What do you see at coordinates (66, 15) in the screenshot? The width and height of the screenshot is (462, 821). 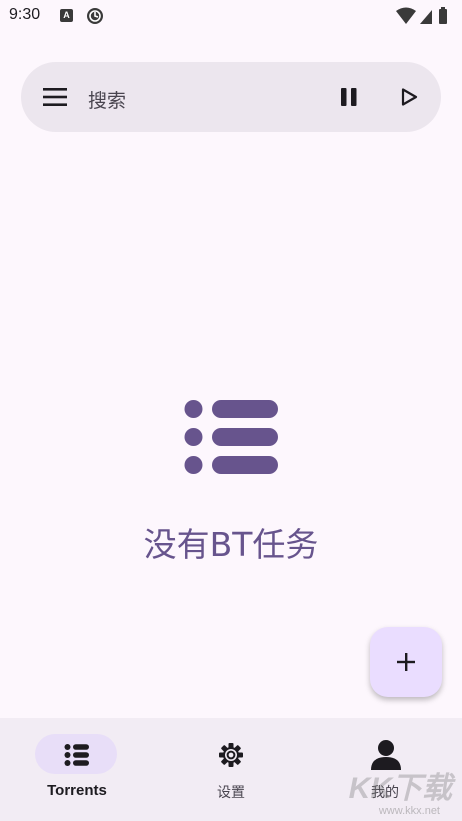 I see `notification-a-icon: A` at bounding box center [66, 15].